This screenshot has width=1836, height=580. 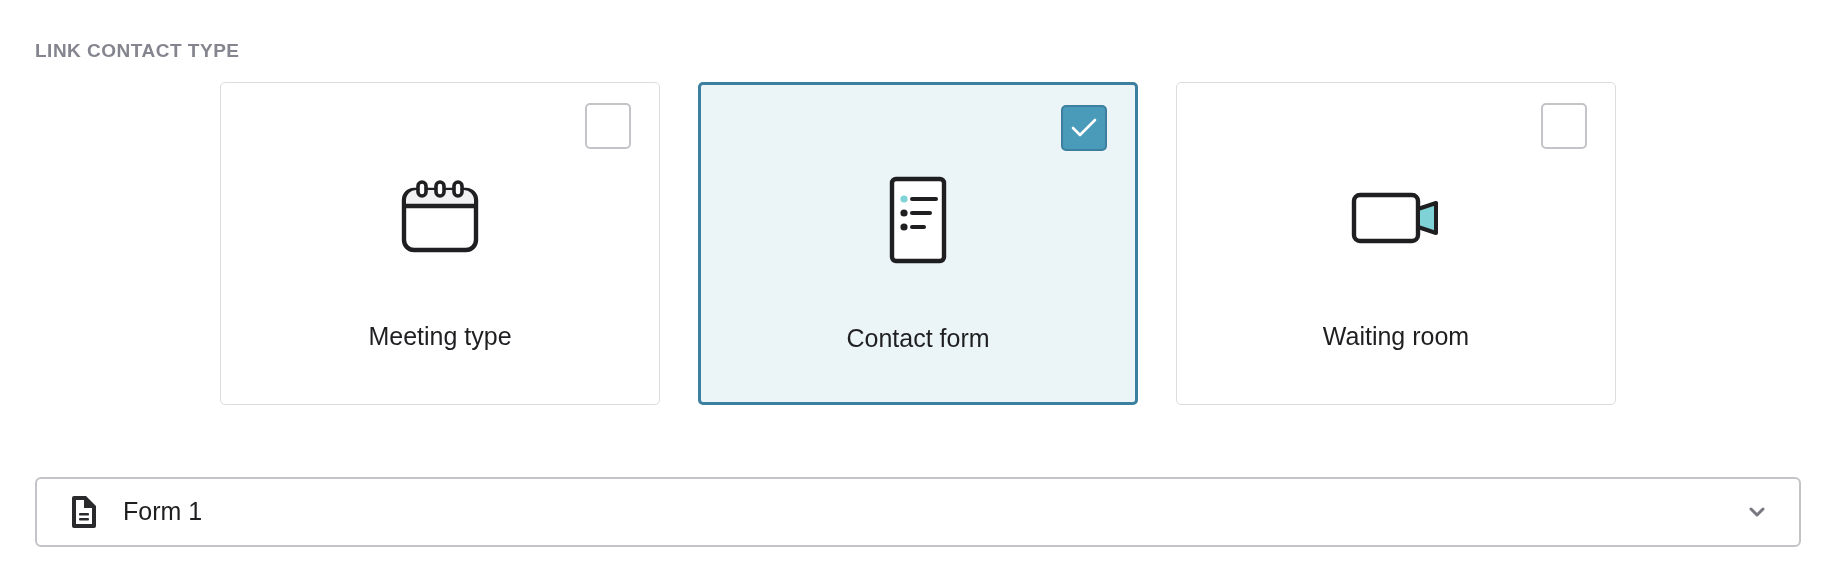 I want to click on option-label: Contact form, so click(x=918, y=338).